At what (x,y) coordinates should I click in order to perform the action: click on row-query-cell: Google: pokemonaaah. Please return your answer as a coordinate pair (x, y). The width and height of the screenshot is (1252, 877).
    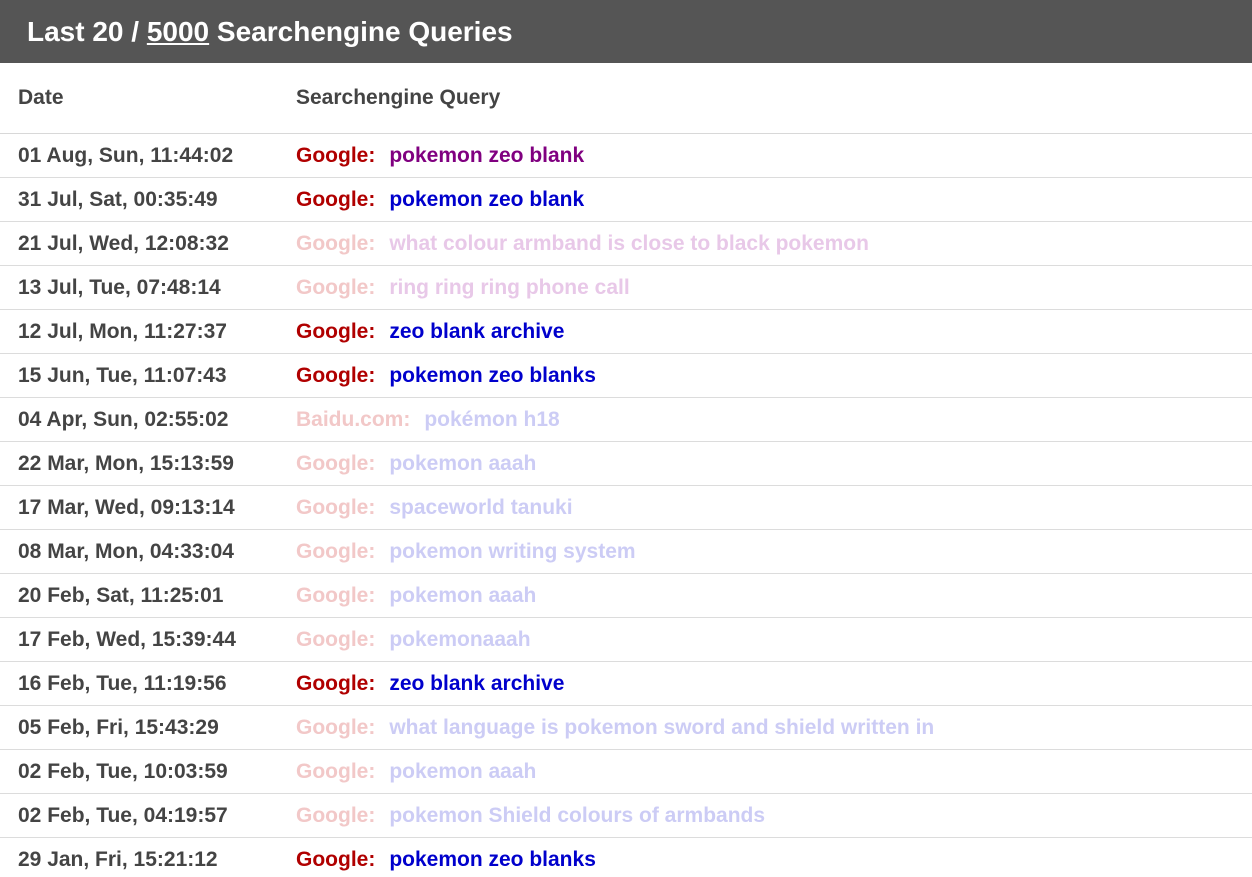
    Looking at the image, I should click on (765, 639).